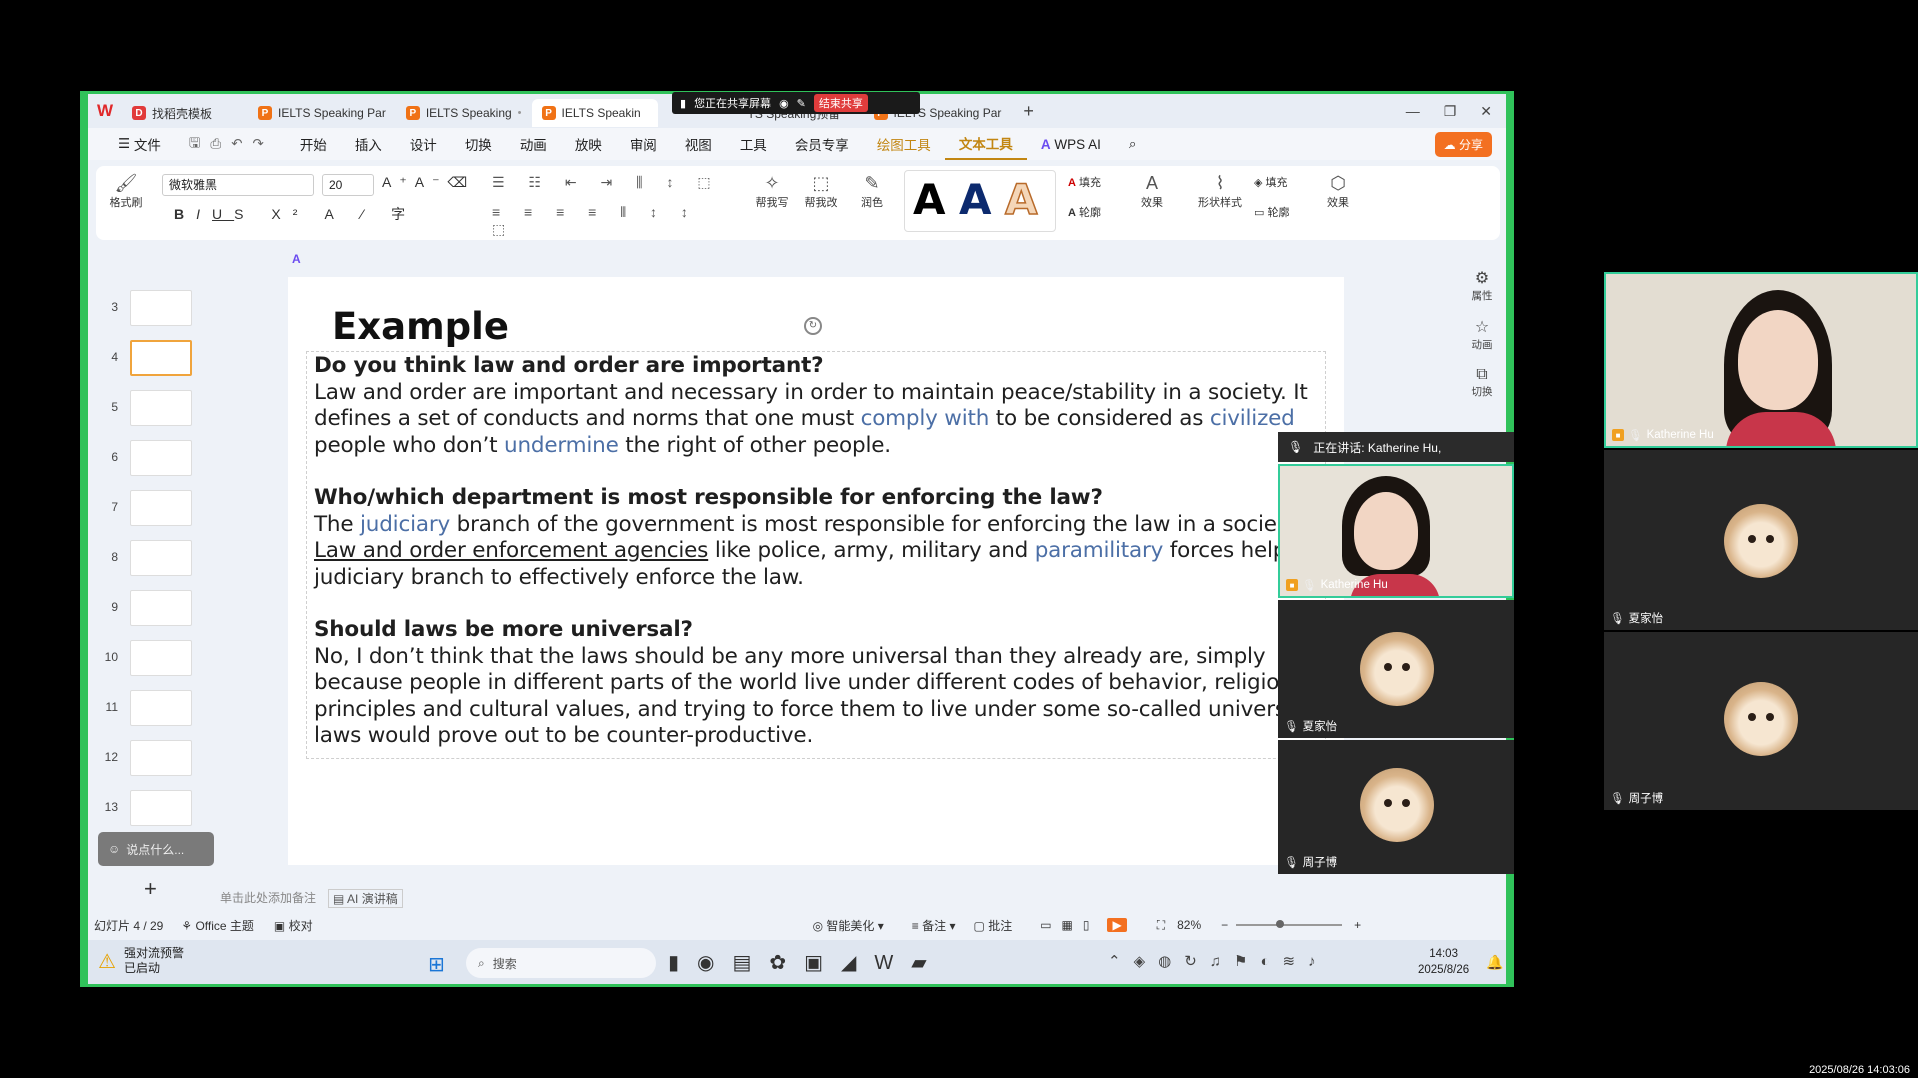 This screenshot has width=1918, height=1078. I want to click on comment-toggle: ▢ 批注, so click(993, 925).